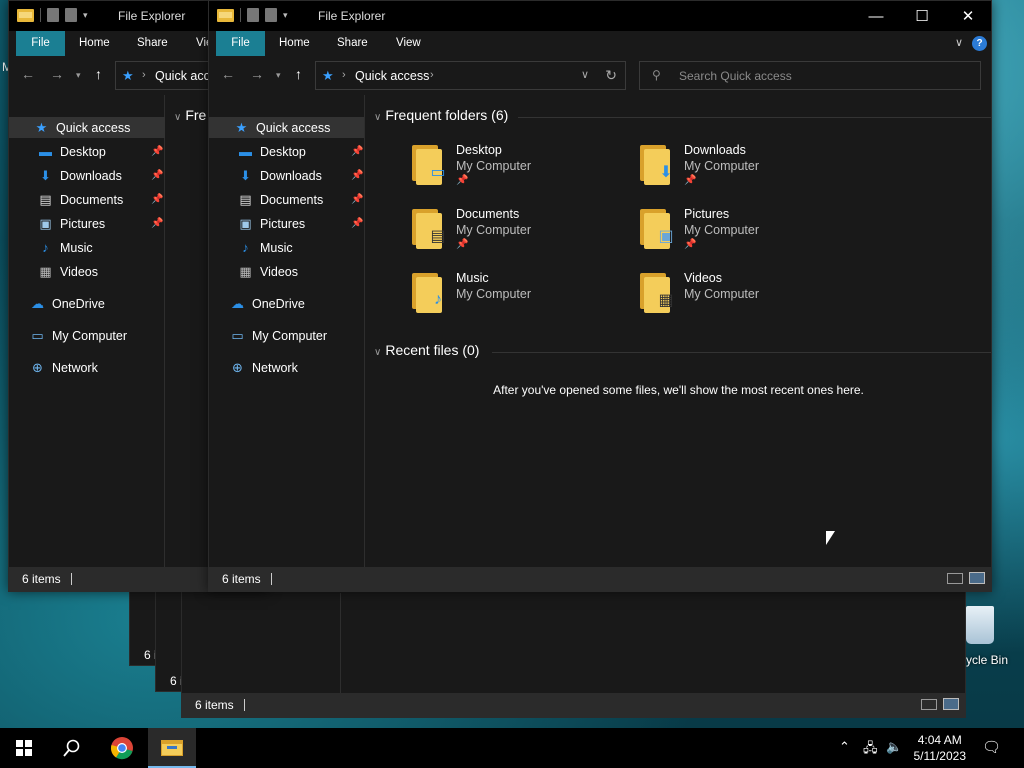 This screenshot has width=1024, height=768. I want to click on folder-tile-music: ♪ Music My Computer, so click(510, 295).